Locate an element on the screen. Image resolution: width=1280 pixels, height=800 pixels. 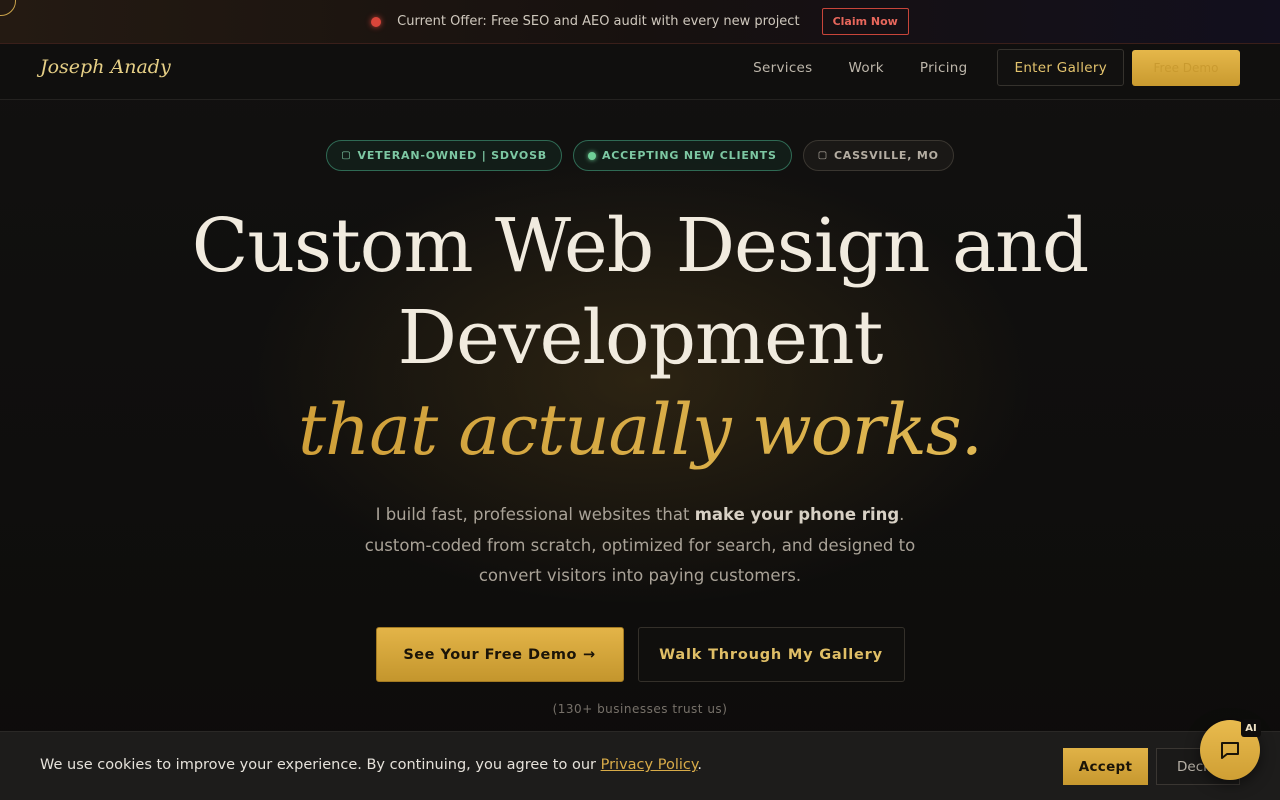
badge-label: ACCEPTING NEW CLIENTS is located at coordinates (689, 155).